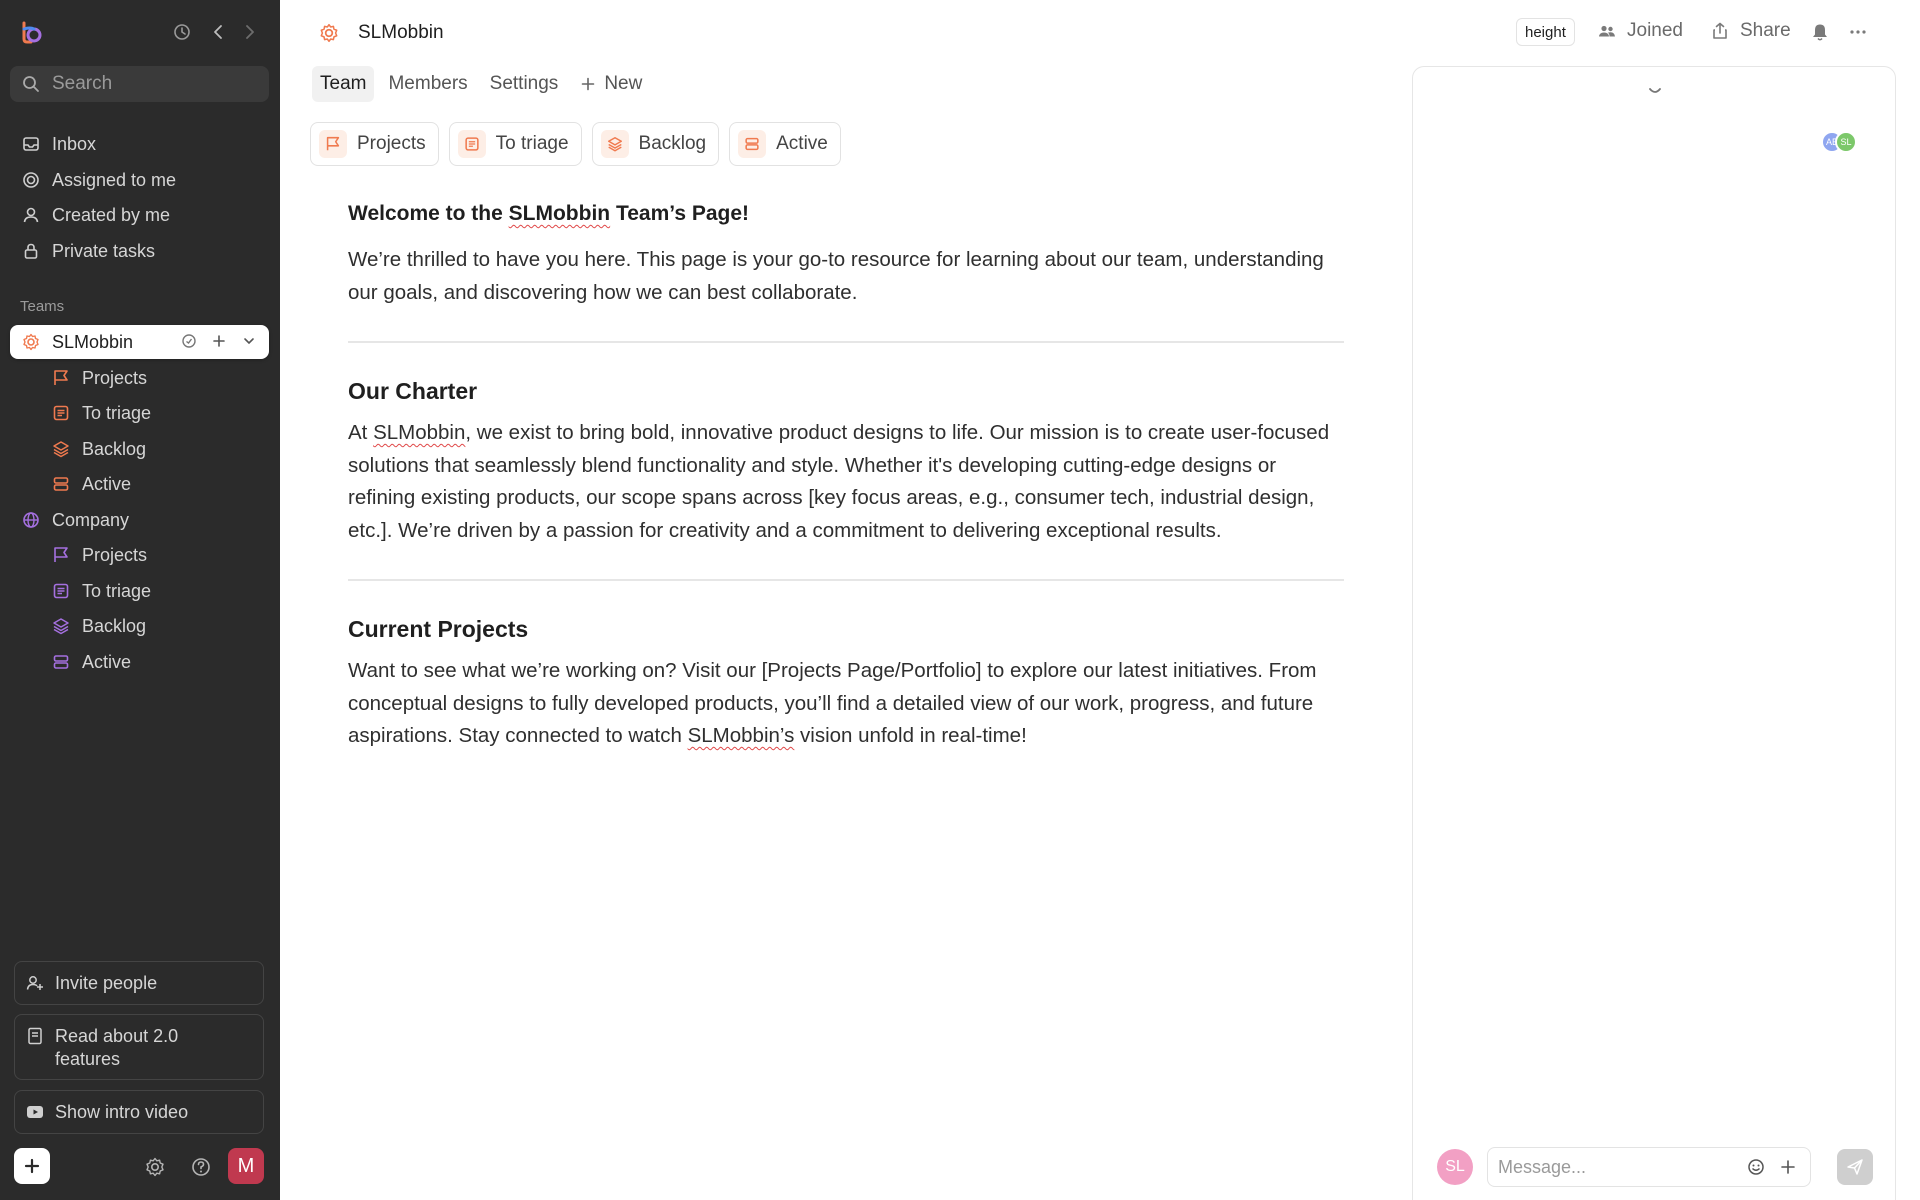  I want to click on invite-people-button: Invite people, so click(139, 983).